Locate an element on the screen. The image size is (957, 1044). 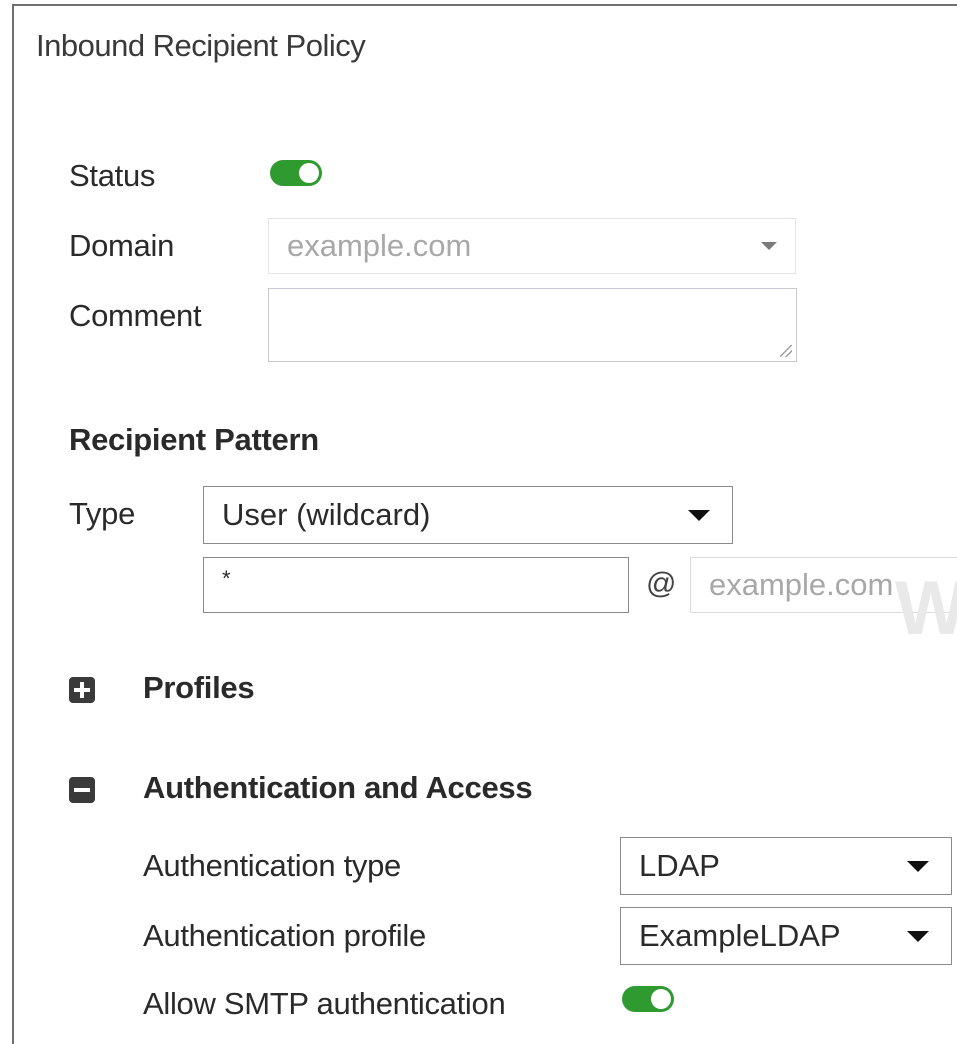
comment-textarea is located at coordinates (532, 325).